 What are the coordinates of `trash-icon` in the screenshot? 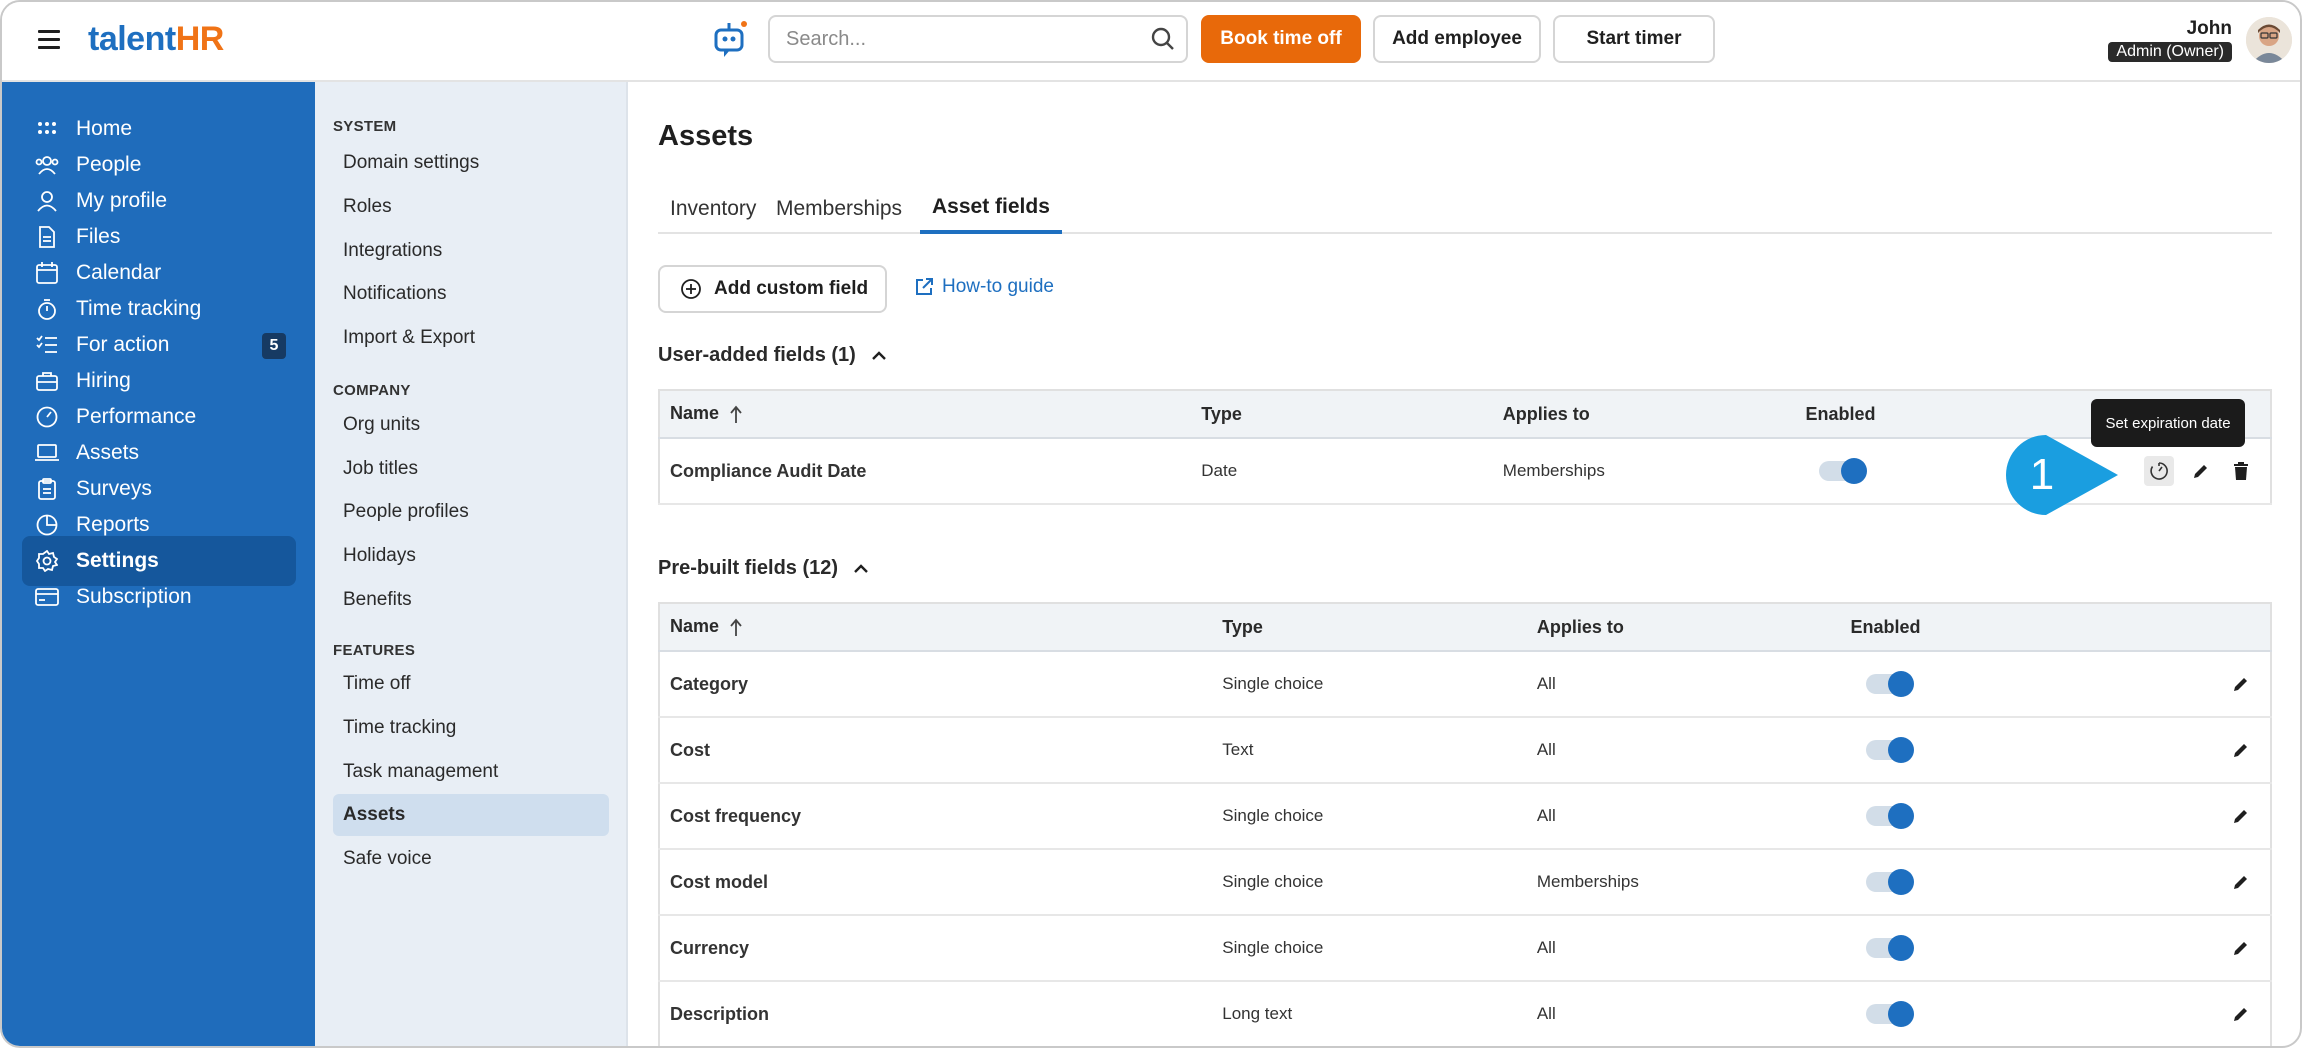 It's located at (2241, 471).